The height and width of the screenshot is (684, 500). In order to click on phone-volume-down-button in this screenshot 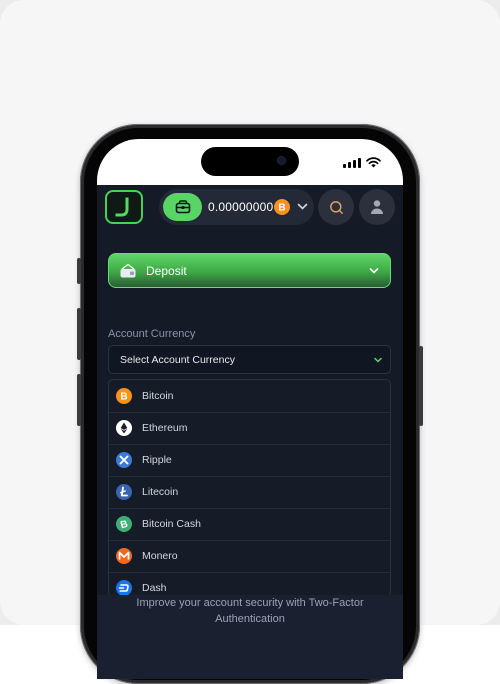, I will do `click(79, 400)`.